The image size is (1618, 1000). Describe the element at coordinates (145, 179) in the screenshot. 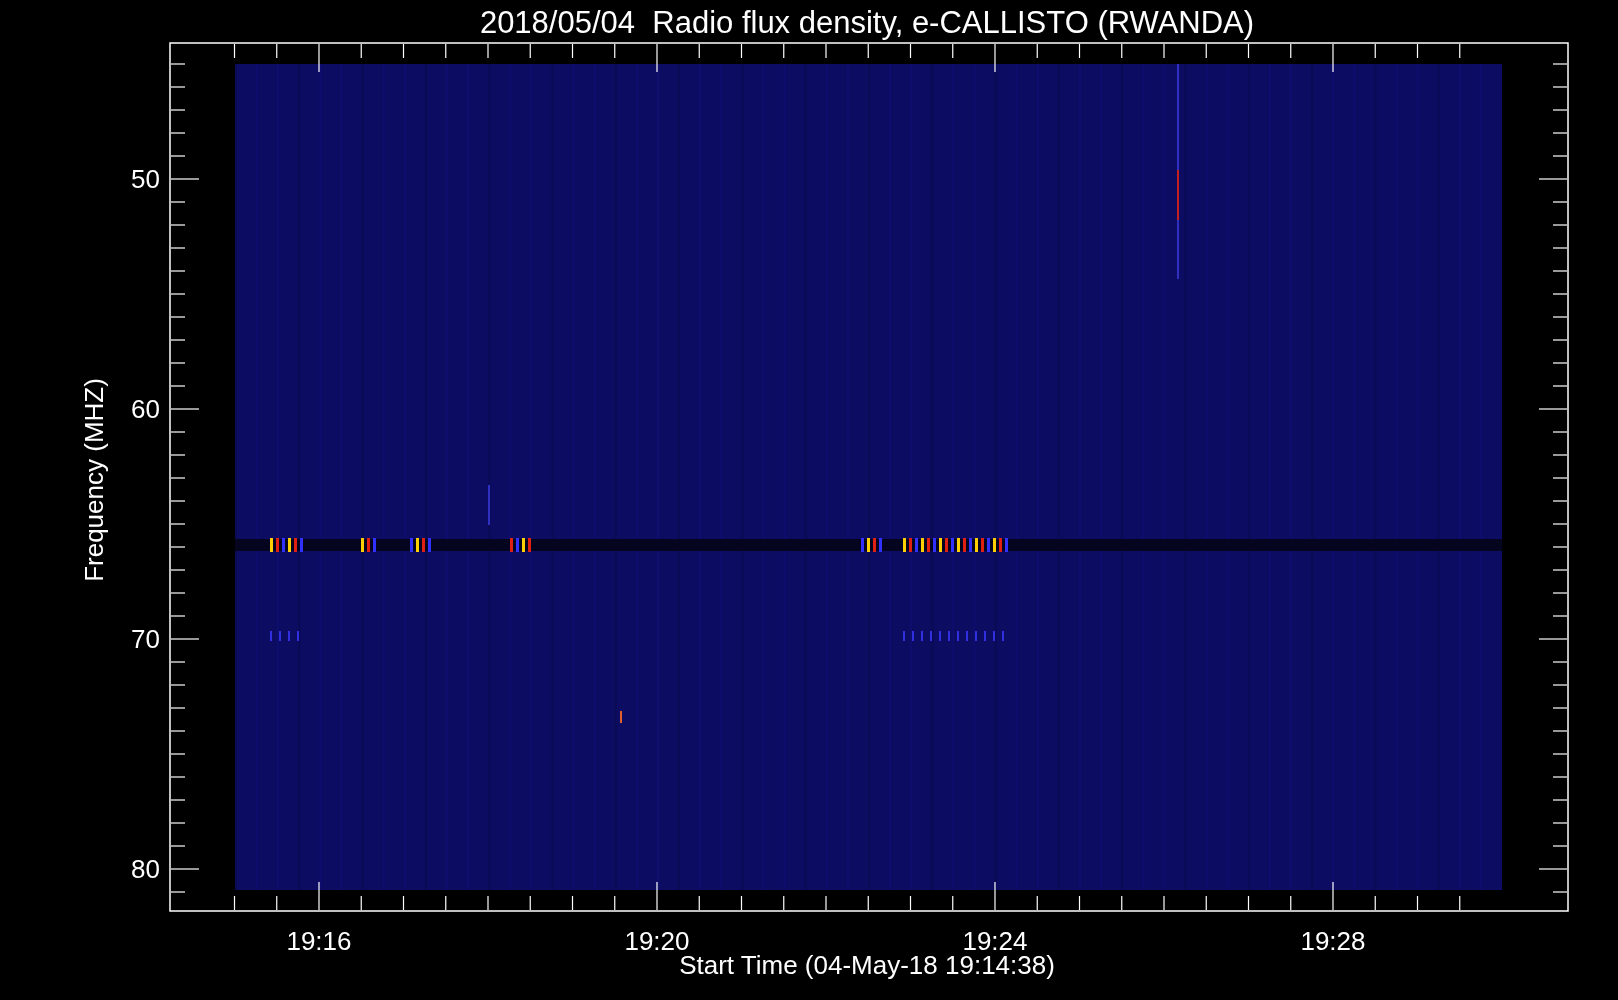

I see `y-tick-label: 50` at that location.